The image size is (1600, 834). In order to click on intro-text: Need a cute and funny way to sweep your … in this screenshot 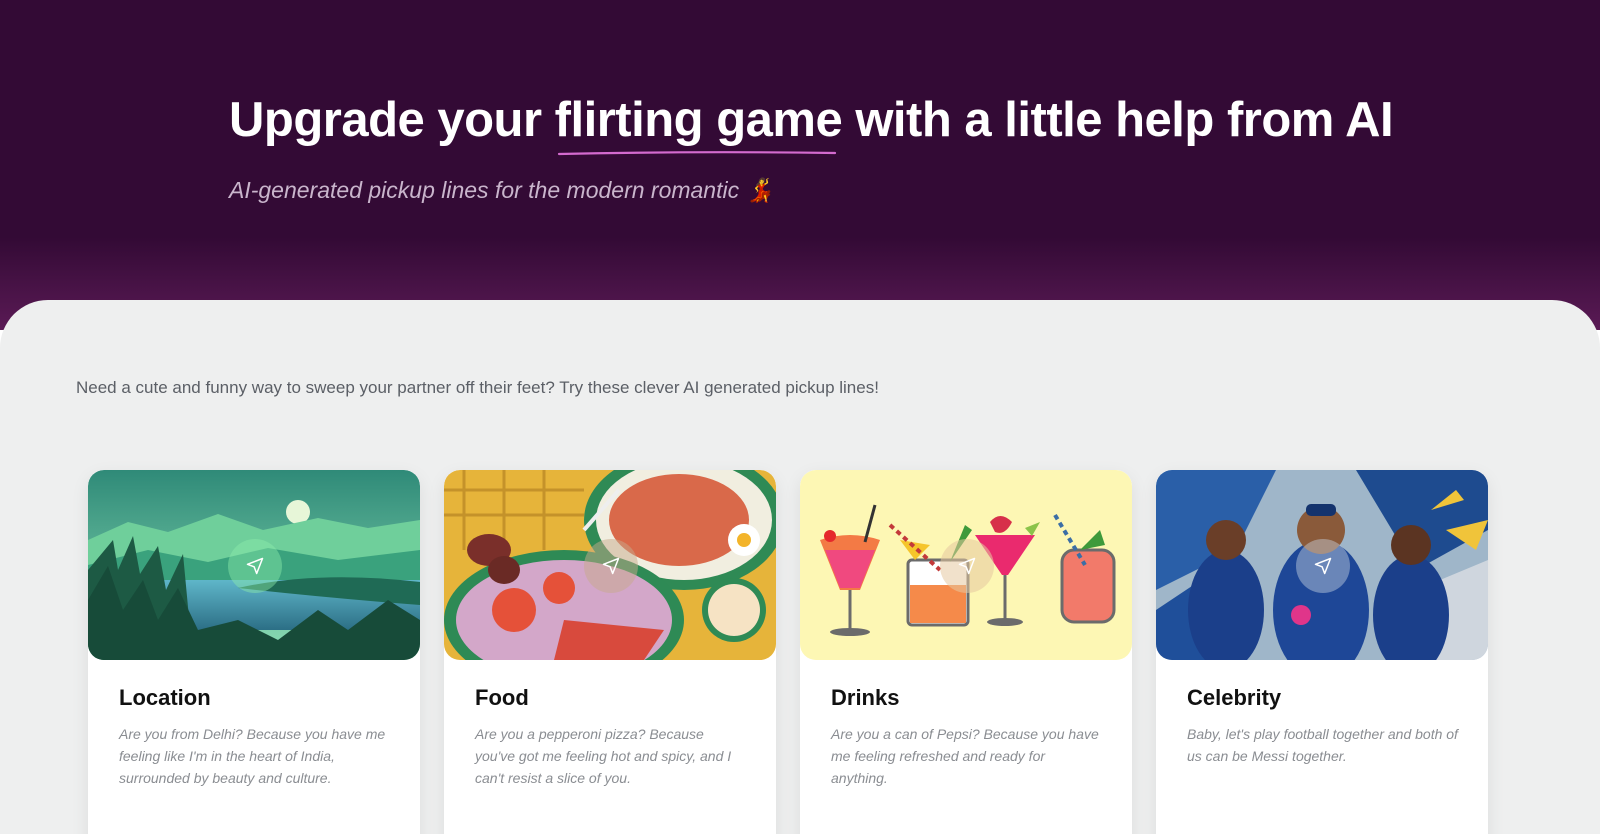, I will do `click(477, 387)`.